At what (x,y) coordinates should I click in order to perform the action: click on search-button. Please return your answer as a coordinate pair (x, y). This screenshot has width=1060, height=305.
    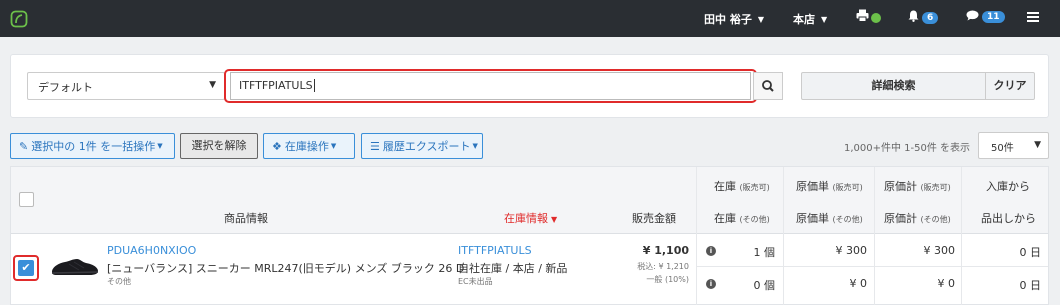
    Looking at the image, I should click on (768, 86).